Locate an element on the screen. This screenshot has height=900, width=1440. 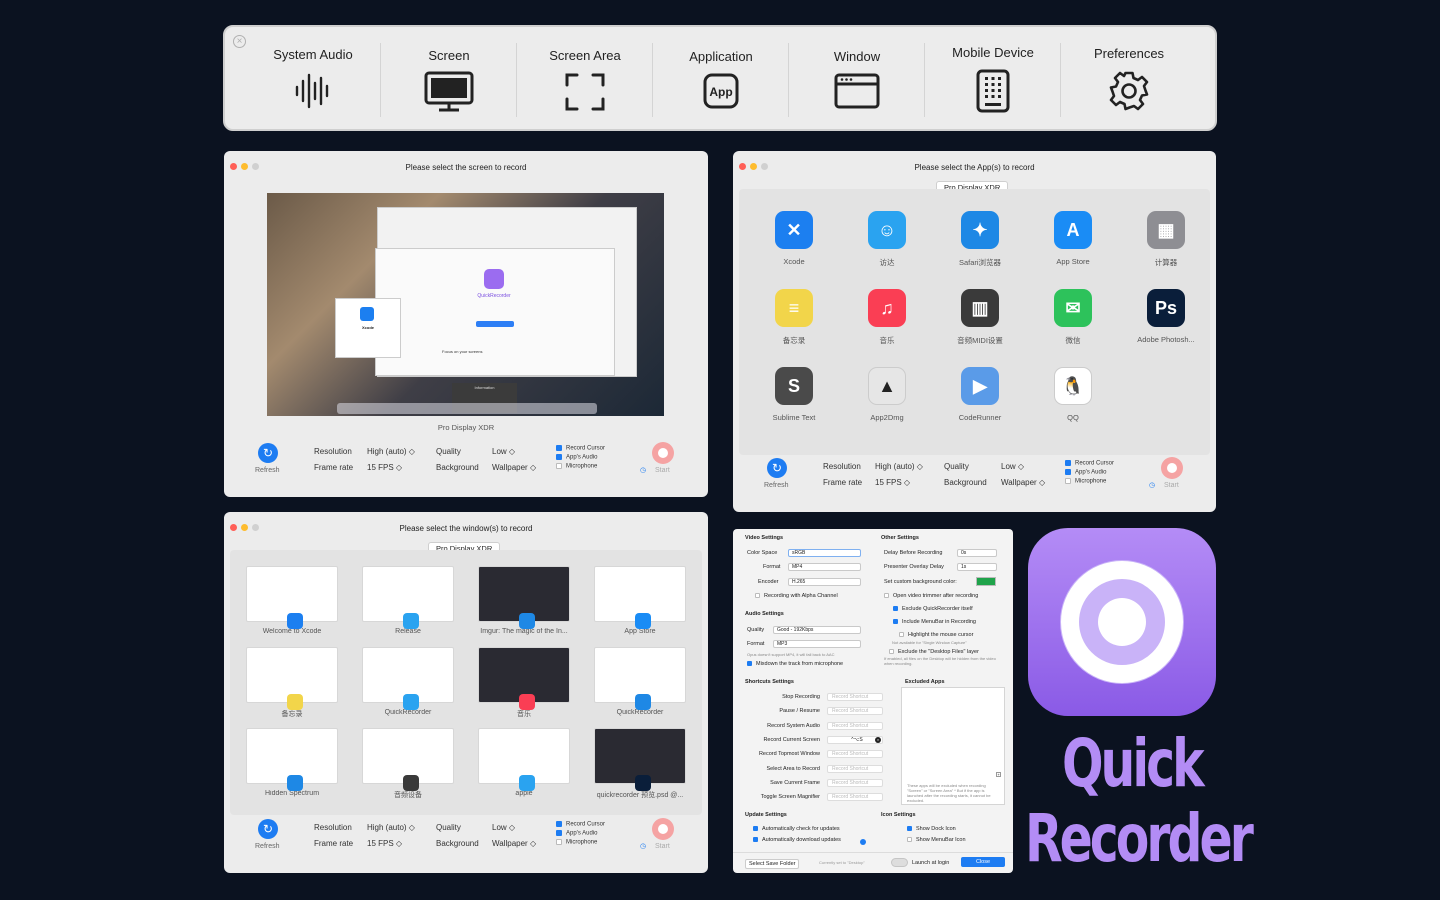
highlight-cursor-checkbox: Highlight the mouse cursor is located at coordinates (936, 635).